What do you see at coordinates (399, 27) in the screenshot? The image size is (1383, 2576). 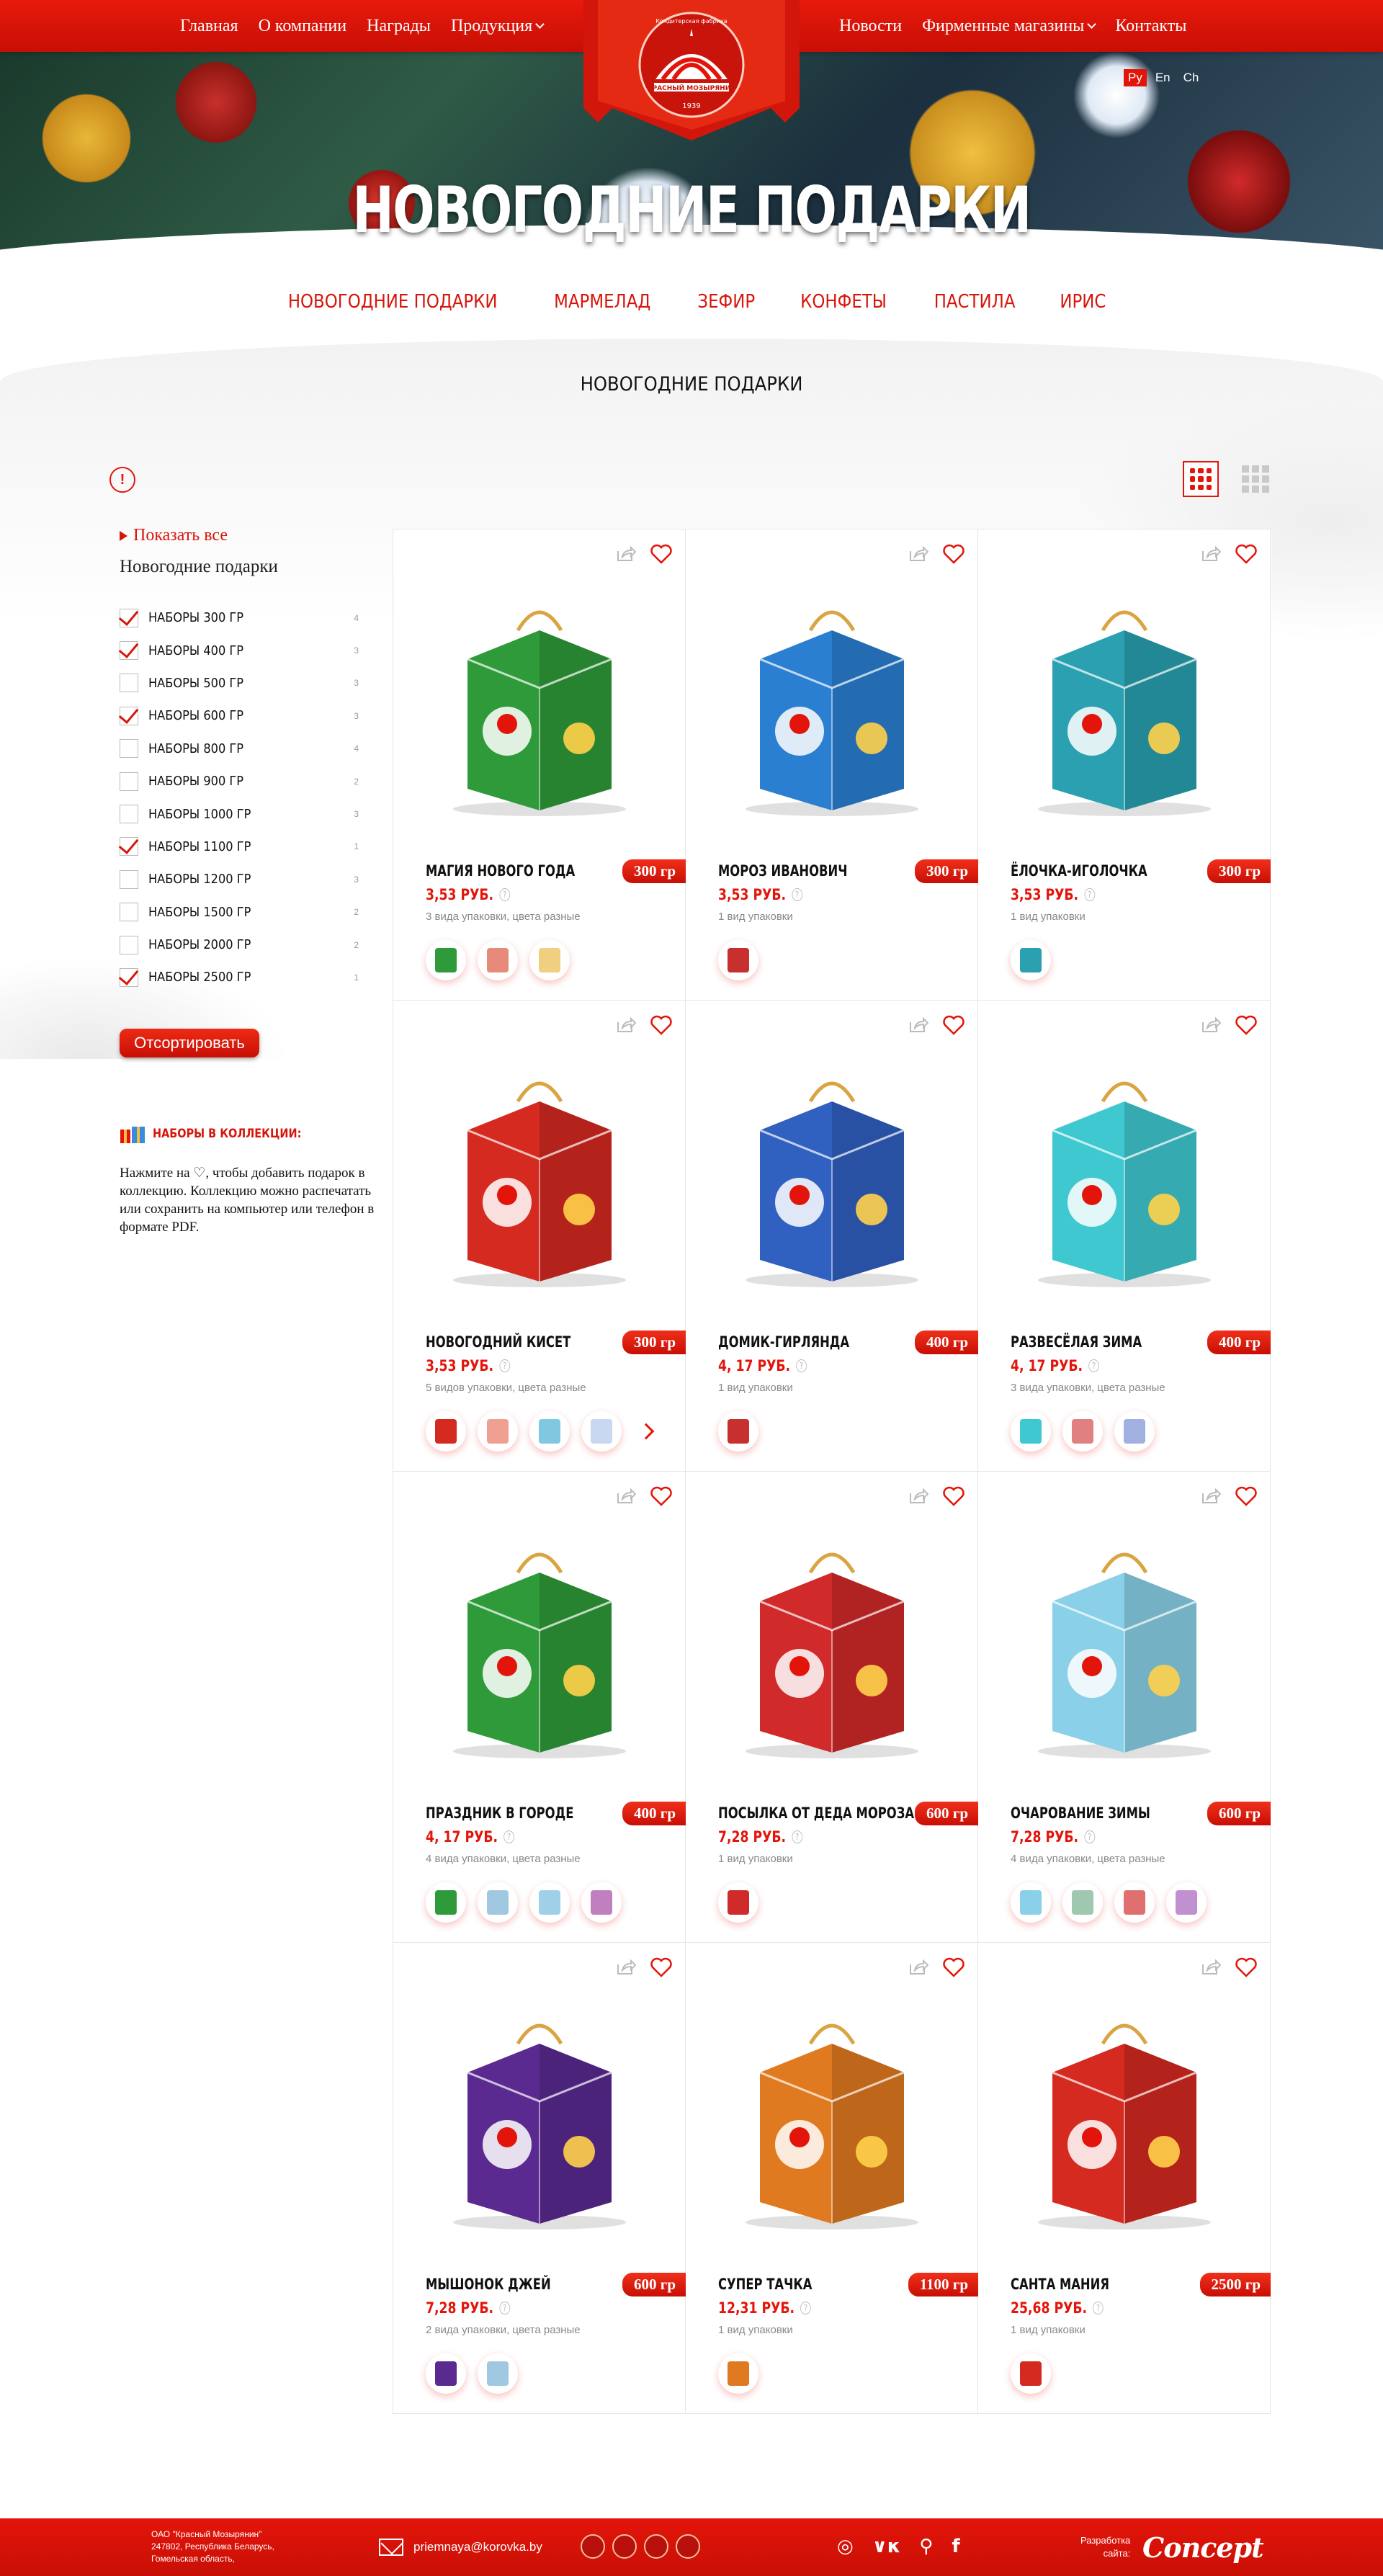 I see `nav-link: Награды` at bounding box center [399, 27].